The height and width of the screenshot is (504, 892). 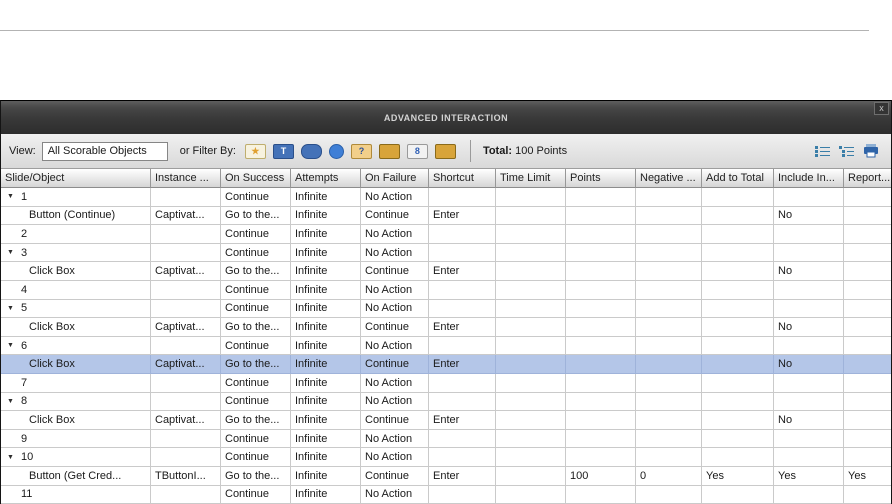 I want to click on column-header-points: Points, so click(x=601, y=178).